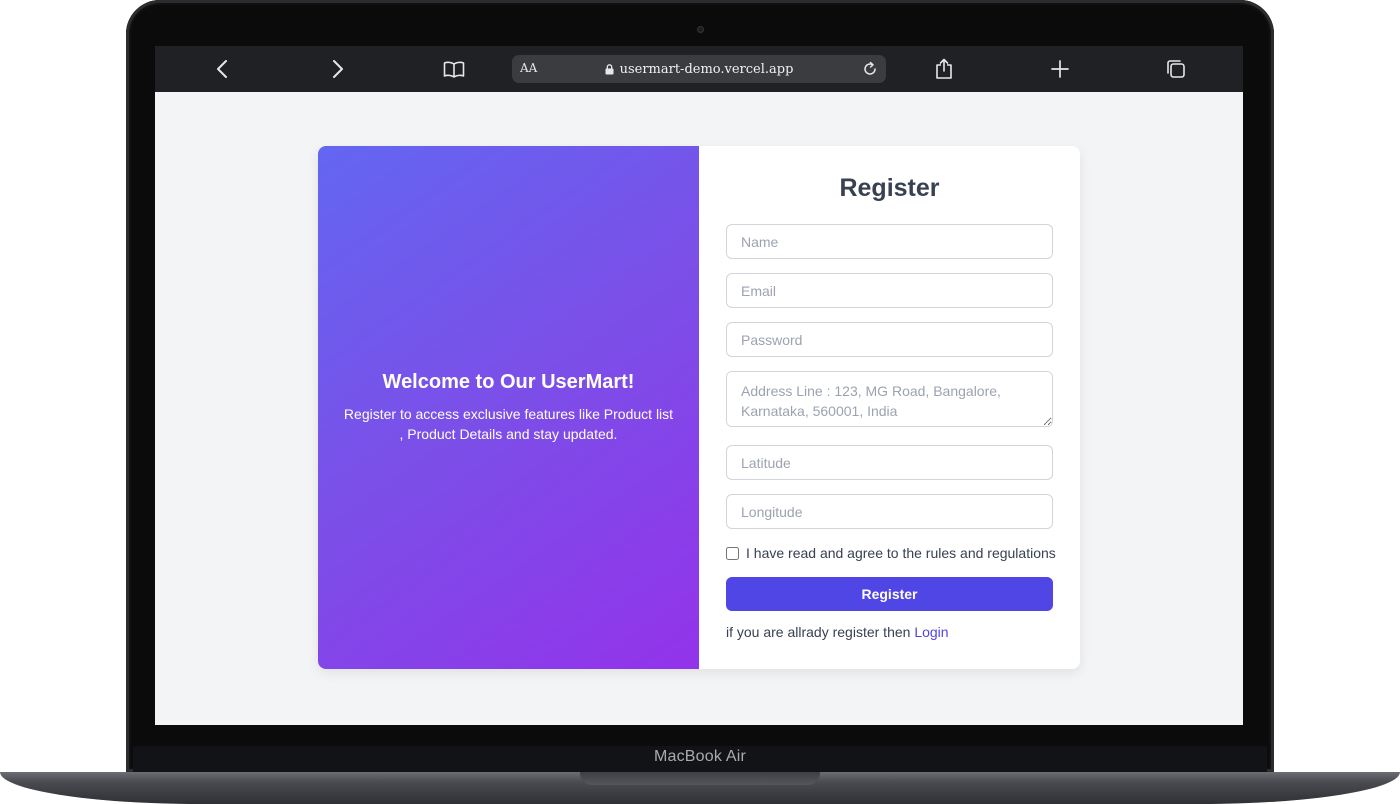  Describe the element at coordinates (609, 69) in the screenshot. I see `lock-icon` at that location.